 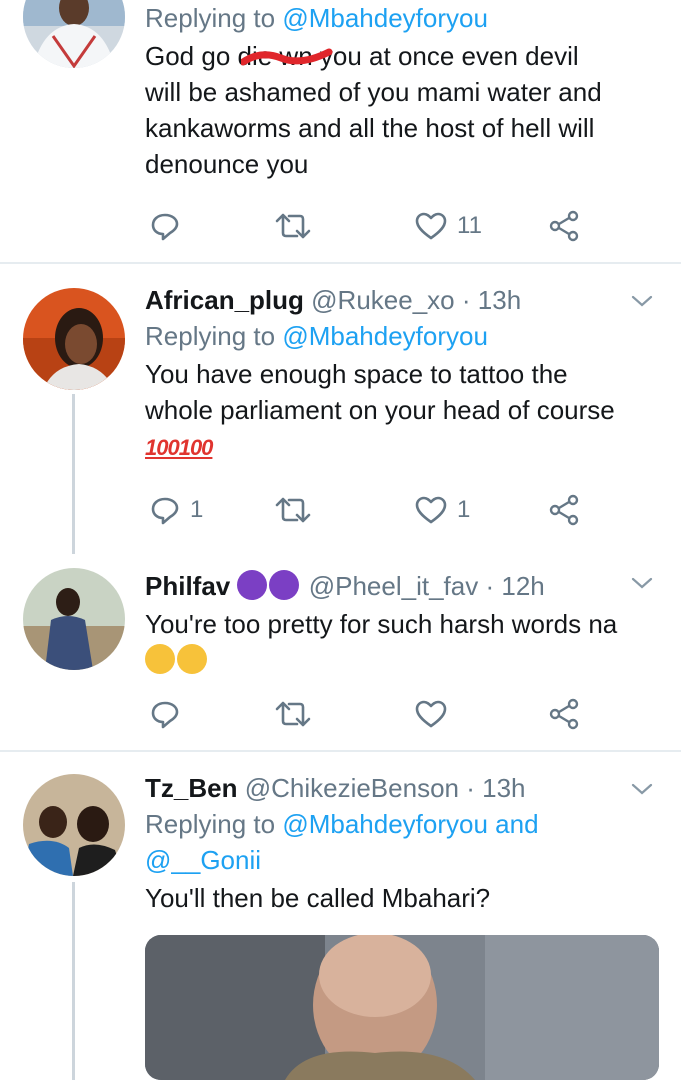 I want to click on replying-to: Replying to @Mbahdeyforyou and @__Gonii, so click(x=402, y=842).